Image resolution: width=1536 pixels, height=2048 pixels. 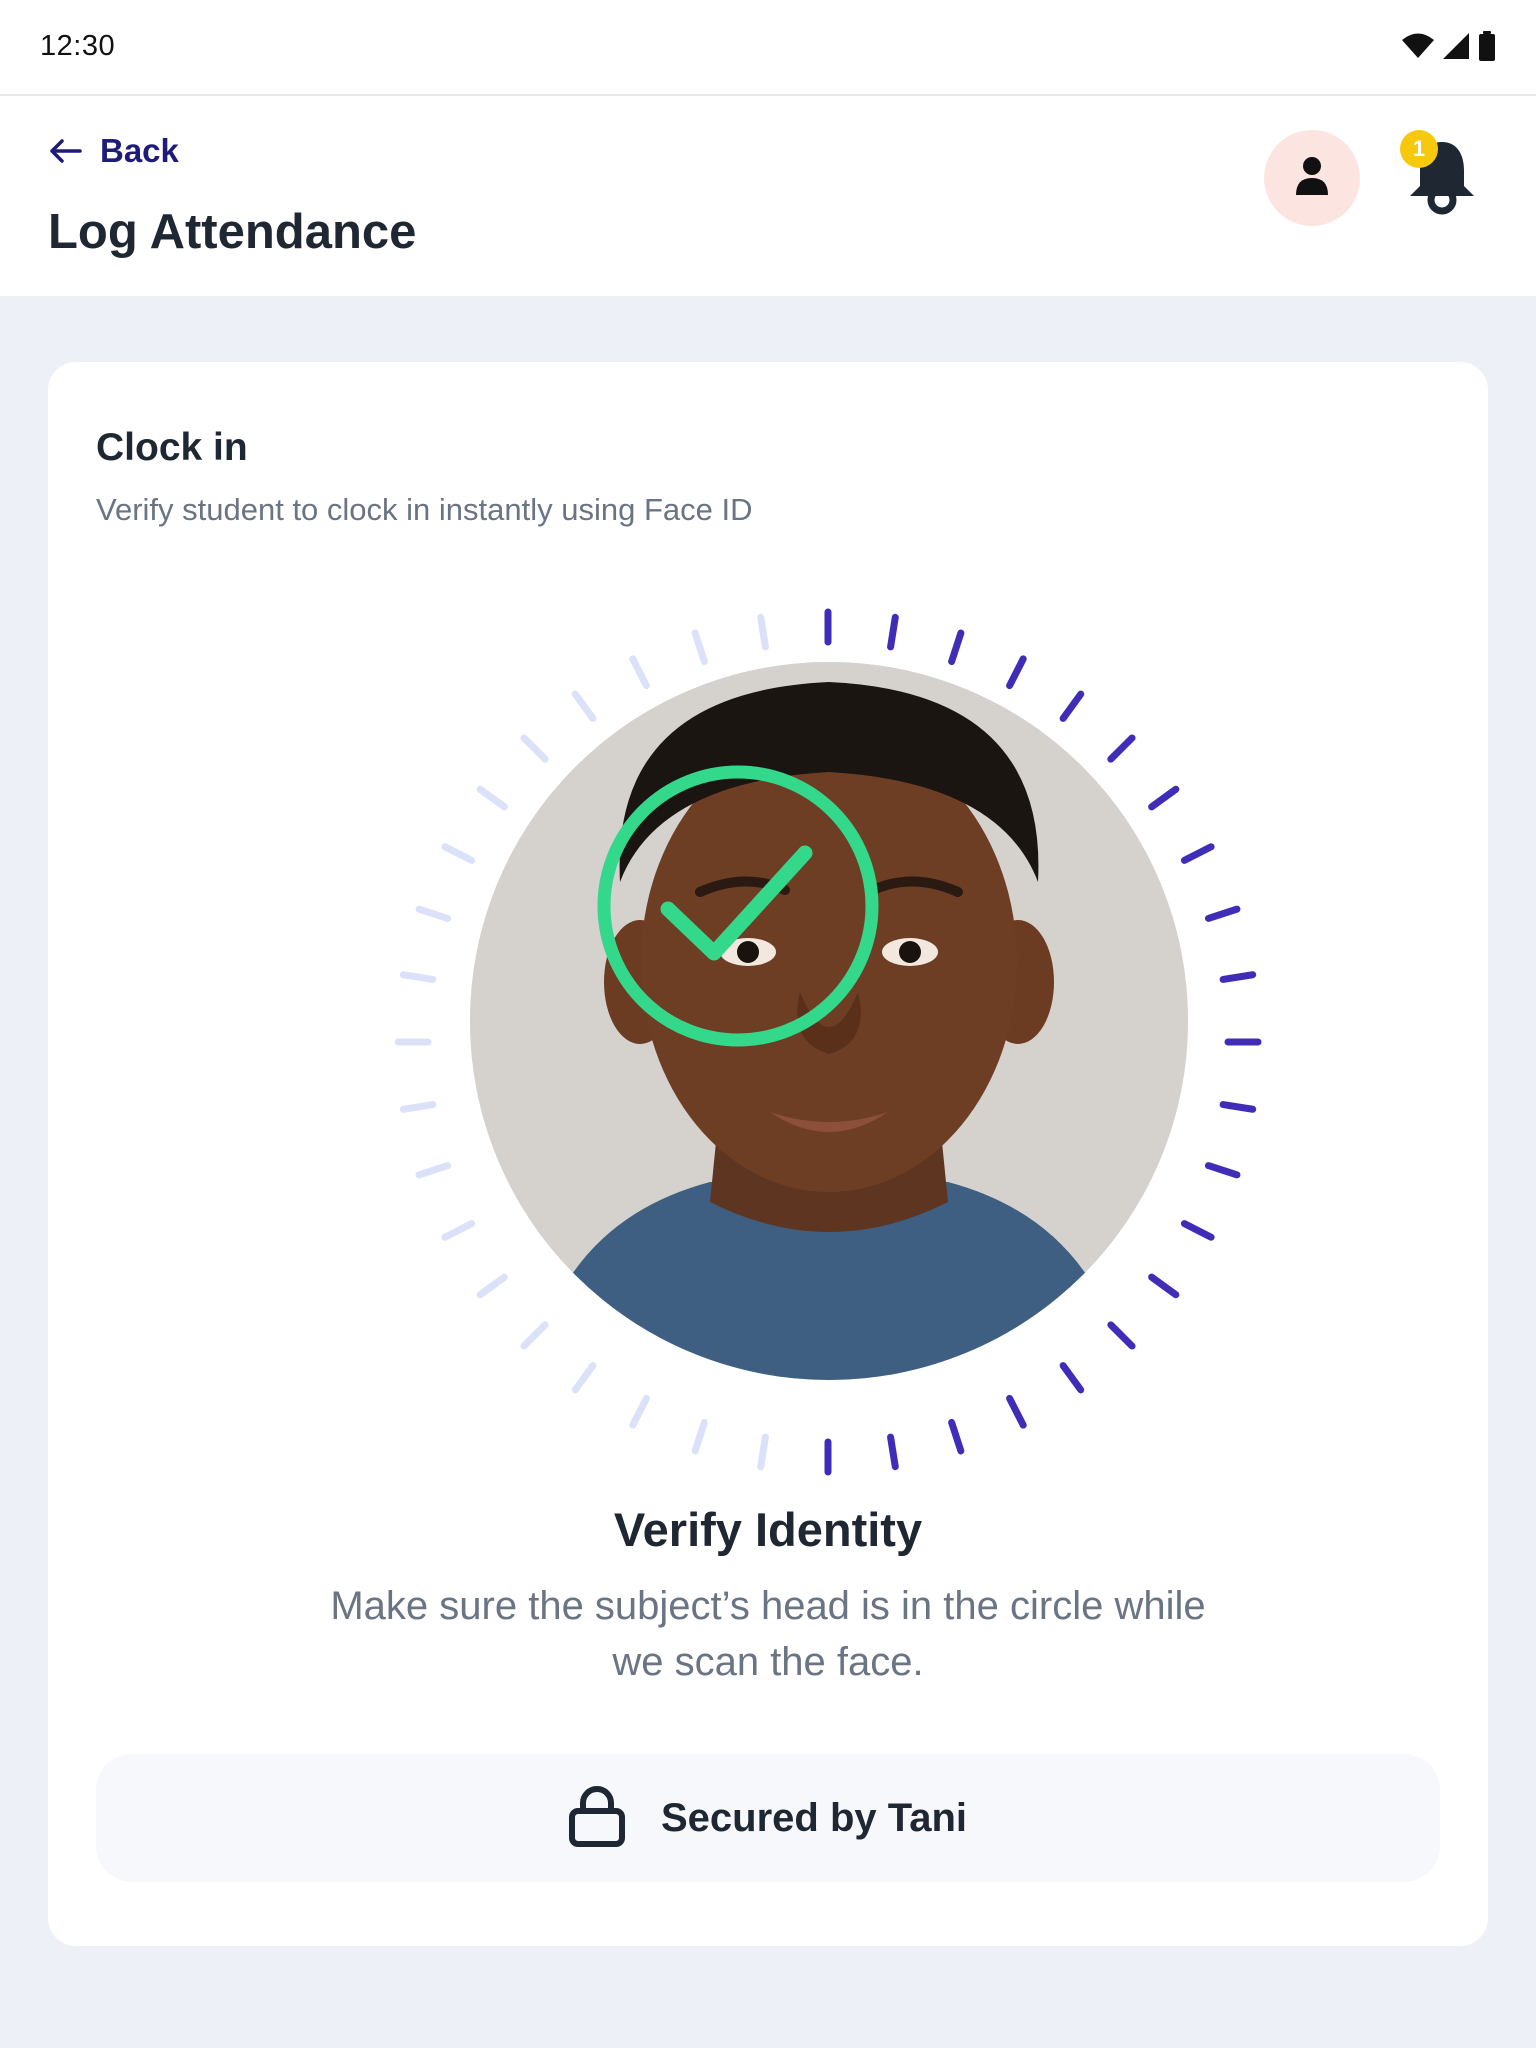 I want to click on notification-badge: 1, so click(x=1419, y=149).